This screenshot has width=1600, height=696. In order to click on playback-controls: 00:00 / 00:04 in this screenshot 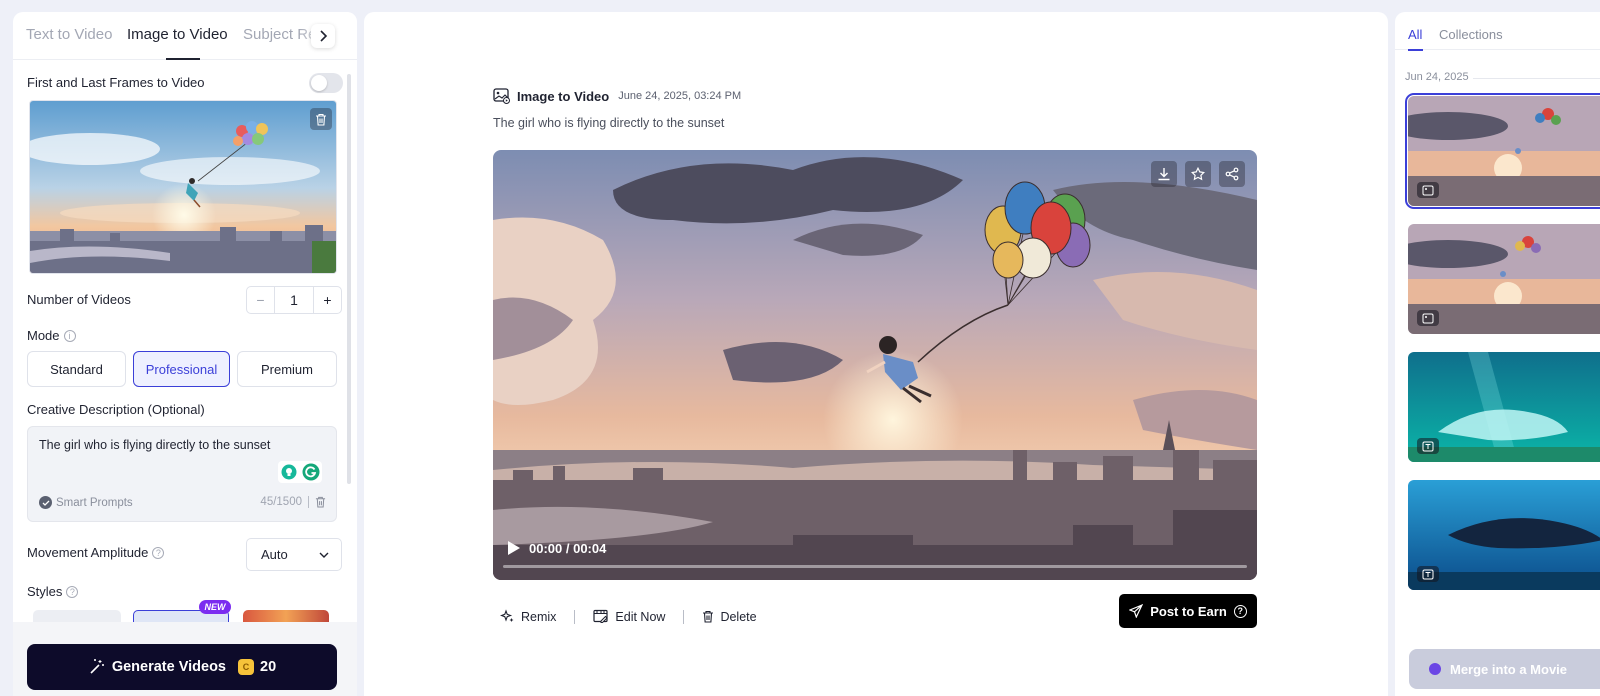, I will do `click(556, 548)`.